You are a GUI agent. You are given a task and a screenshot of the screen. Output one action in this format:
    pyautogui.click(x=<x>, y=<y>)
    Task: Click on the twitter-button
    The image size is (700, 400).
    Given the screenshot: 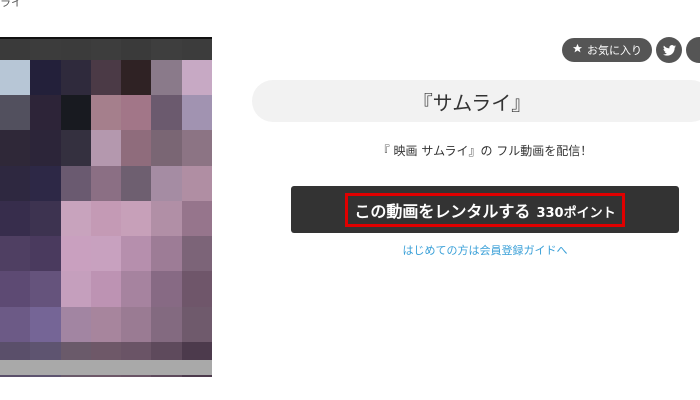 What is the action you would take?
    pyautogui.click(x=669, y=50)
    